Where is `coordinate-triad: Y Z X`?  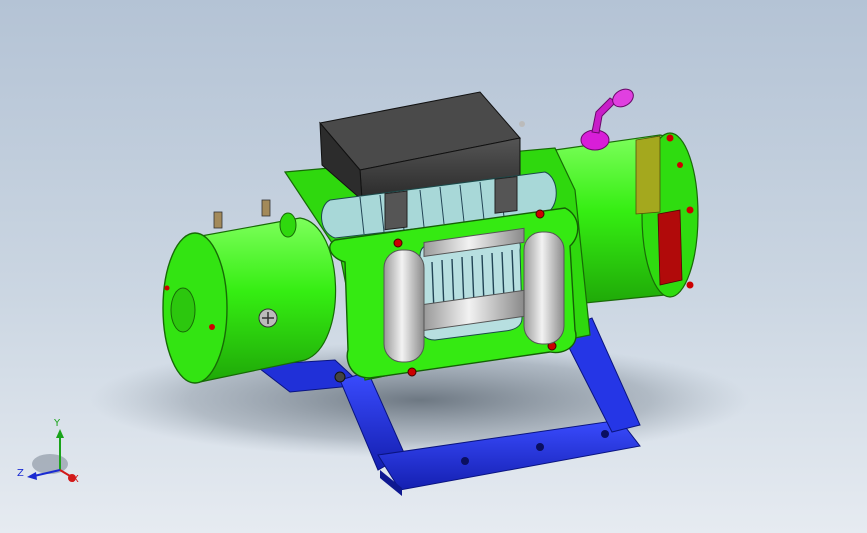 coordinate-triad: Y Z X is located at coordinates (48, 451).